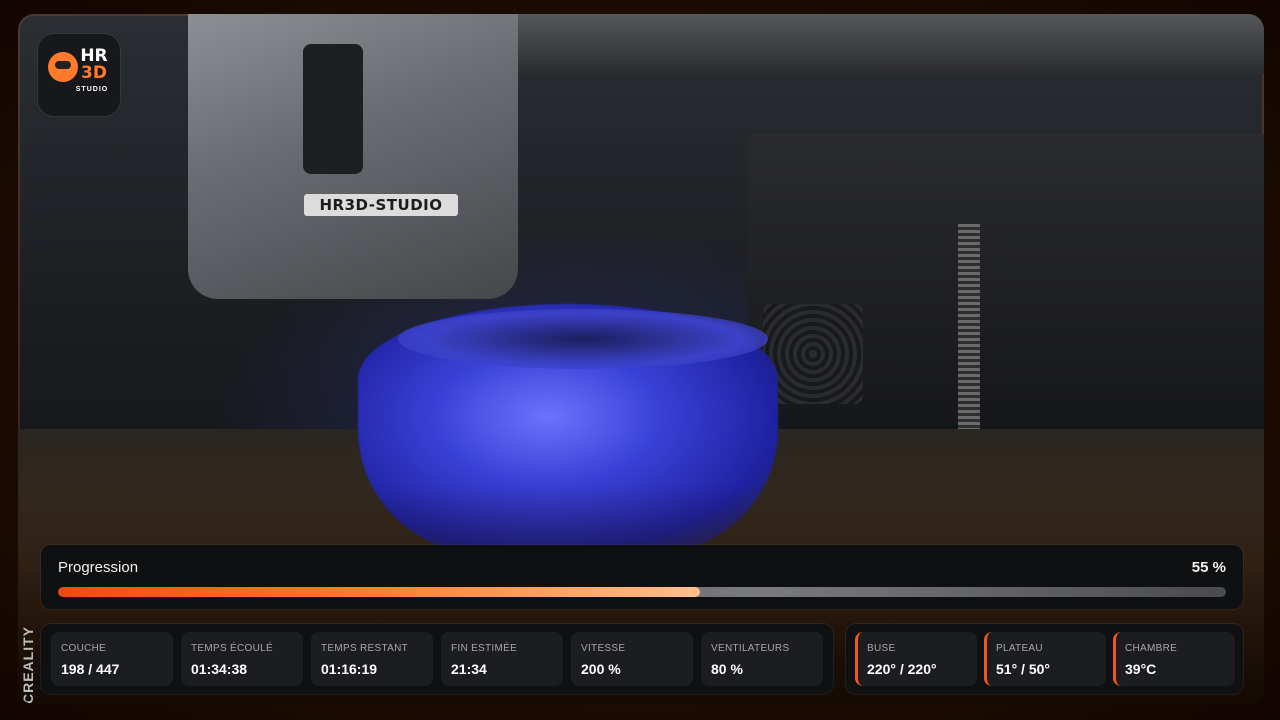  Describe the element at coordinates (112, 659) in the screenshot. I see `stat-card-layer: COUCHE 198 / 447` at that location.